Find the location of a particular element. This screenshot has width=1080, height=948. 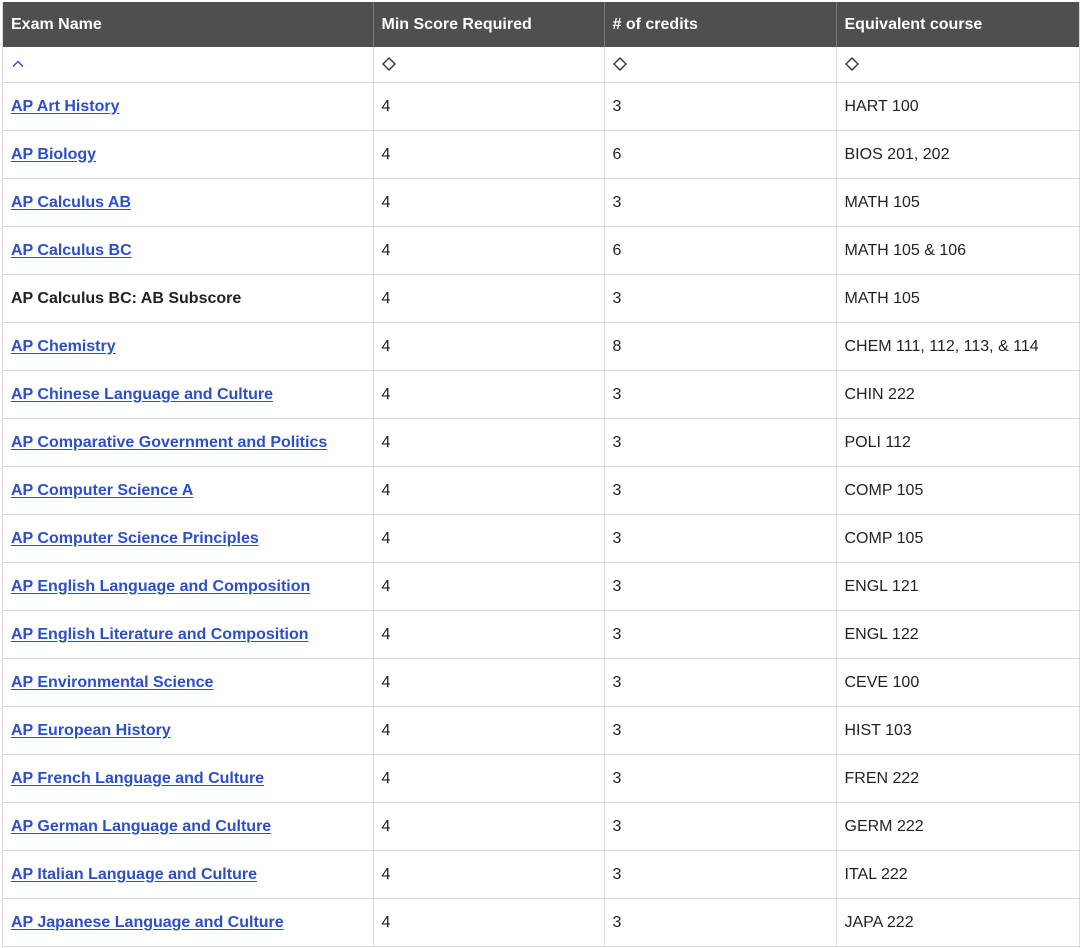

equivalent-course-cell: ENGL 121 is located at coordinates (957, 586).